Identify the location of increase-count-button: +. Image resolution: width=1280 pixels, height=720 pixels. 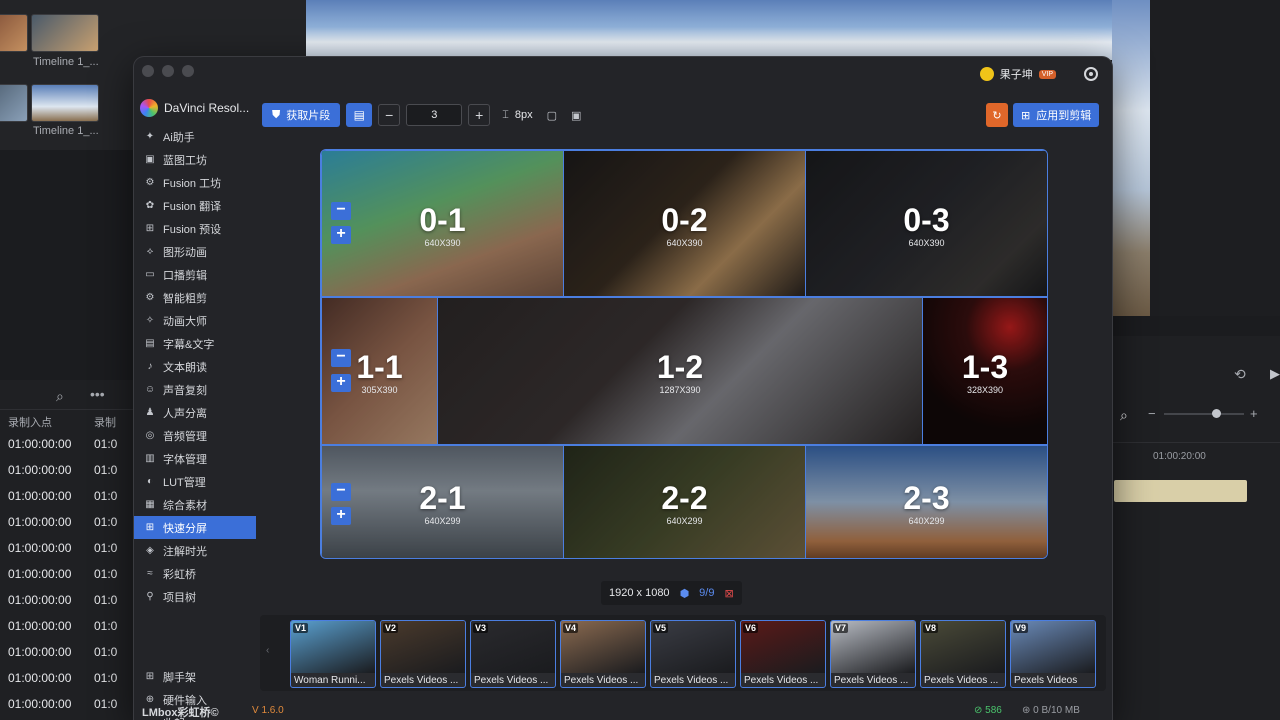
(479, 115).